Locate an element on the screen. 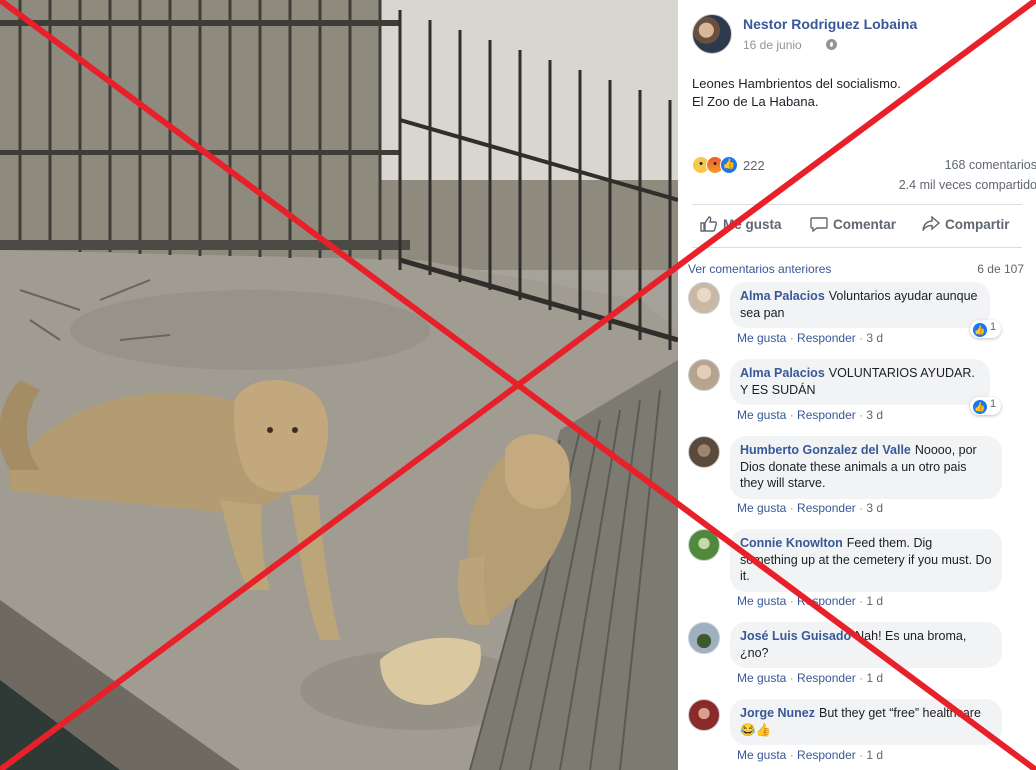  like-reaction-icon: 👍 is located at coordinates (729, 165).